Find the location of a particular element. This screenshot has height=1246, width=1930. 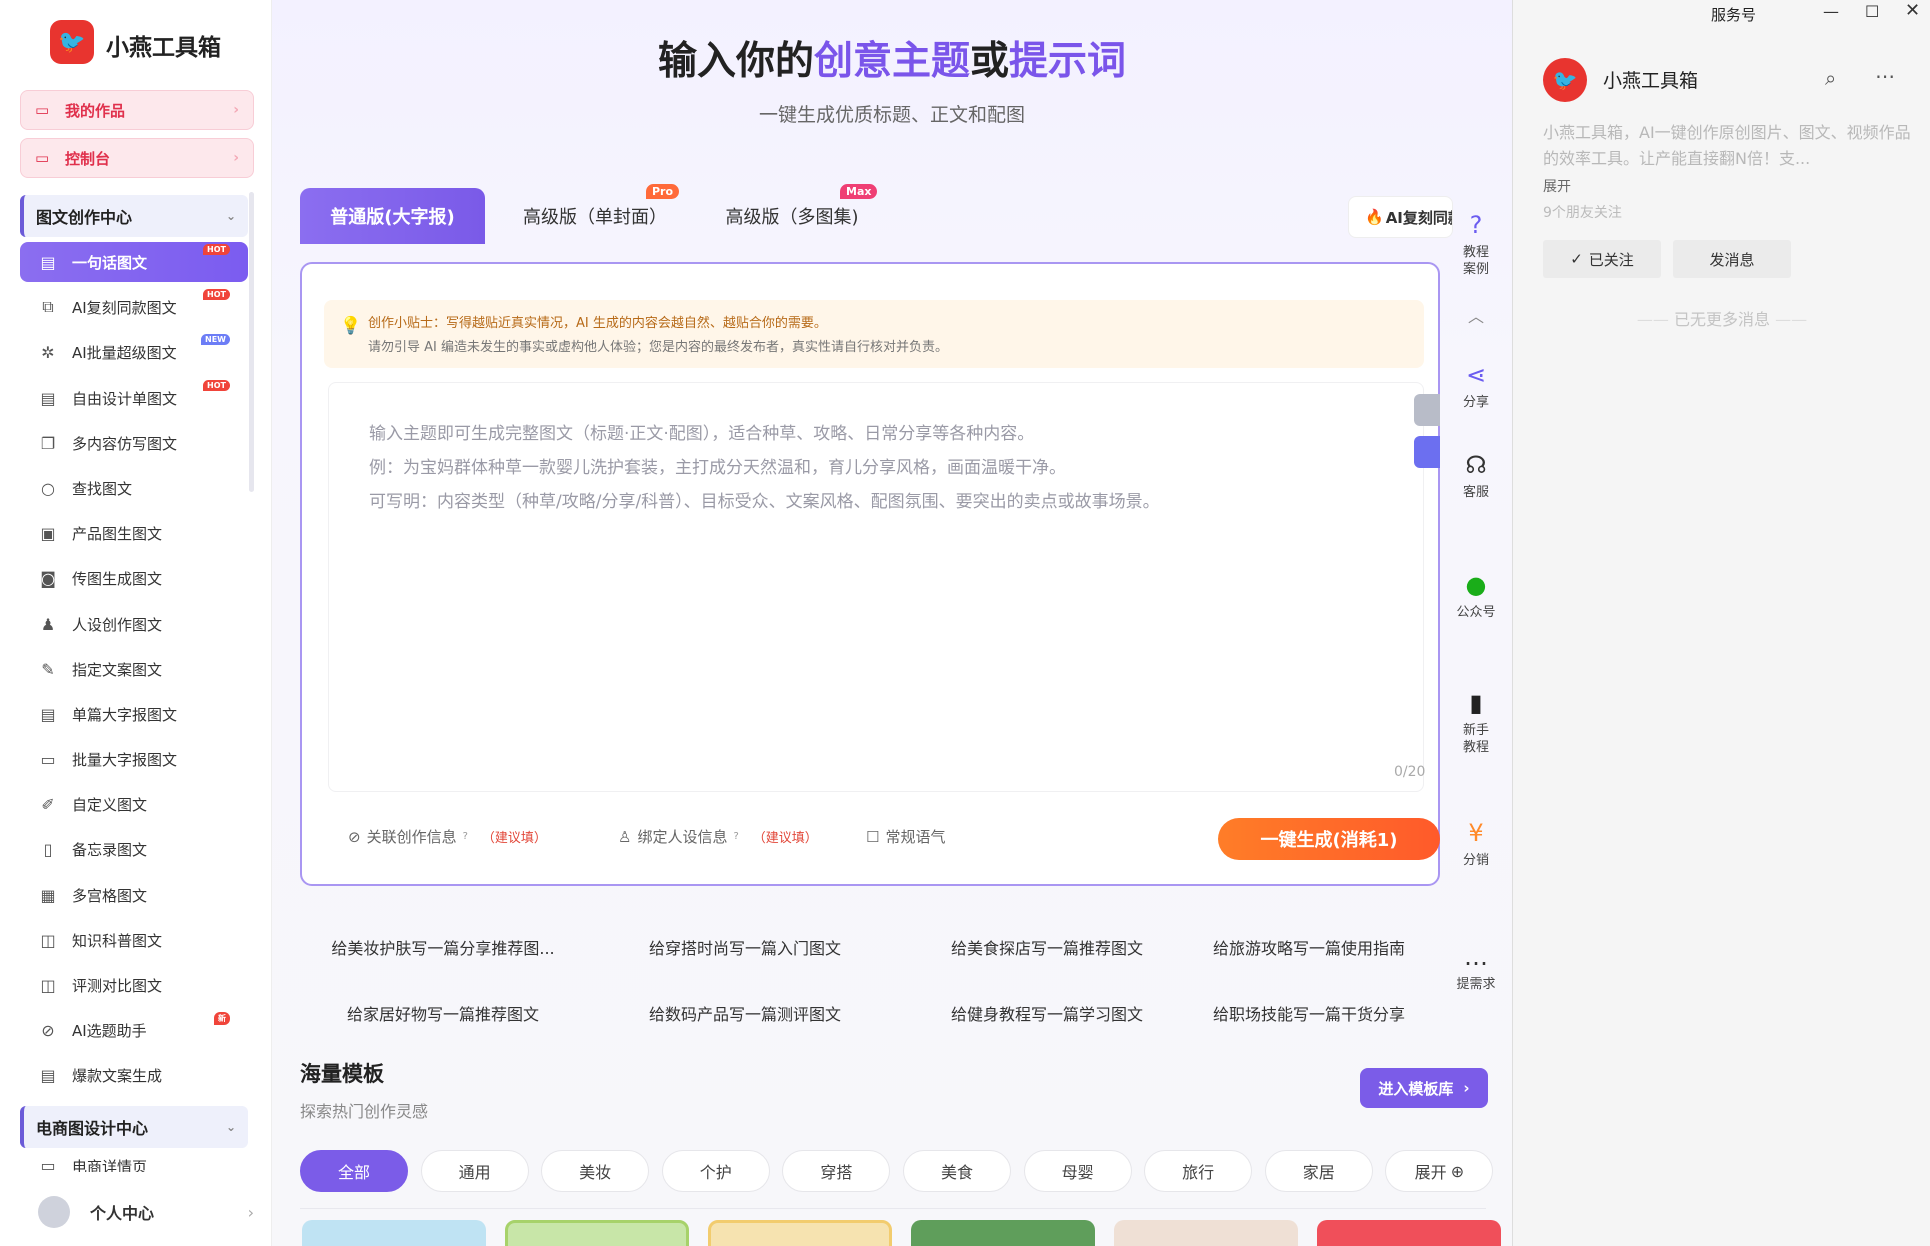

sidebar-item: ♟ 人设创作图文 is located at coordinates (134, 624).